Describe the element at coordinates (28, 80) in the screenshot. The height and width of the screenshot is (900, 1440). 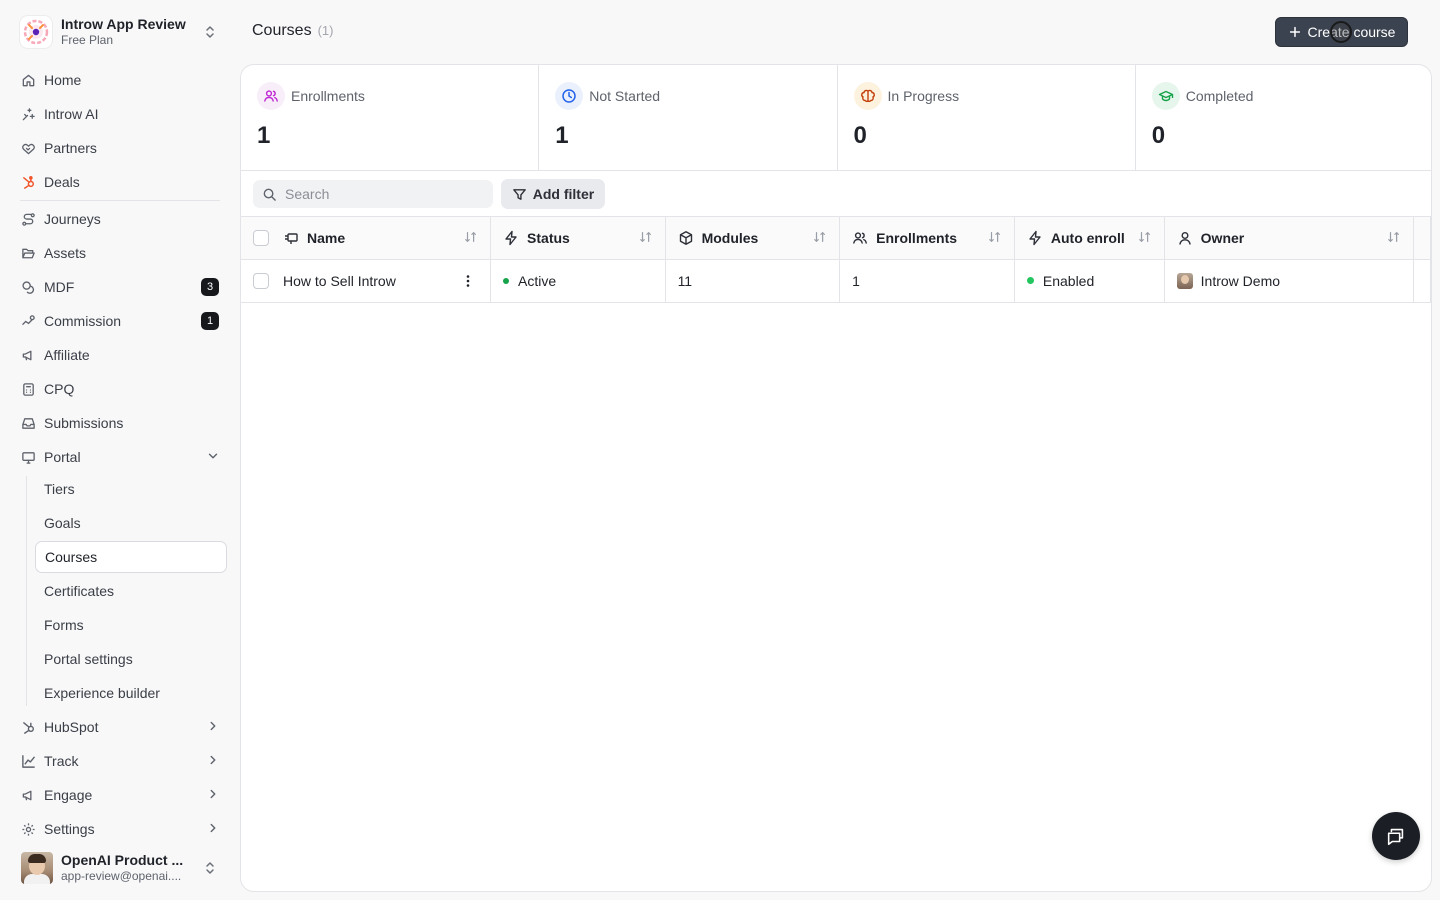
I see `home-icon` at that location.